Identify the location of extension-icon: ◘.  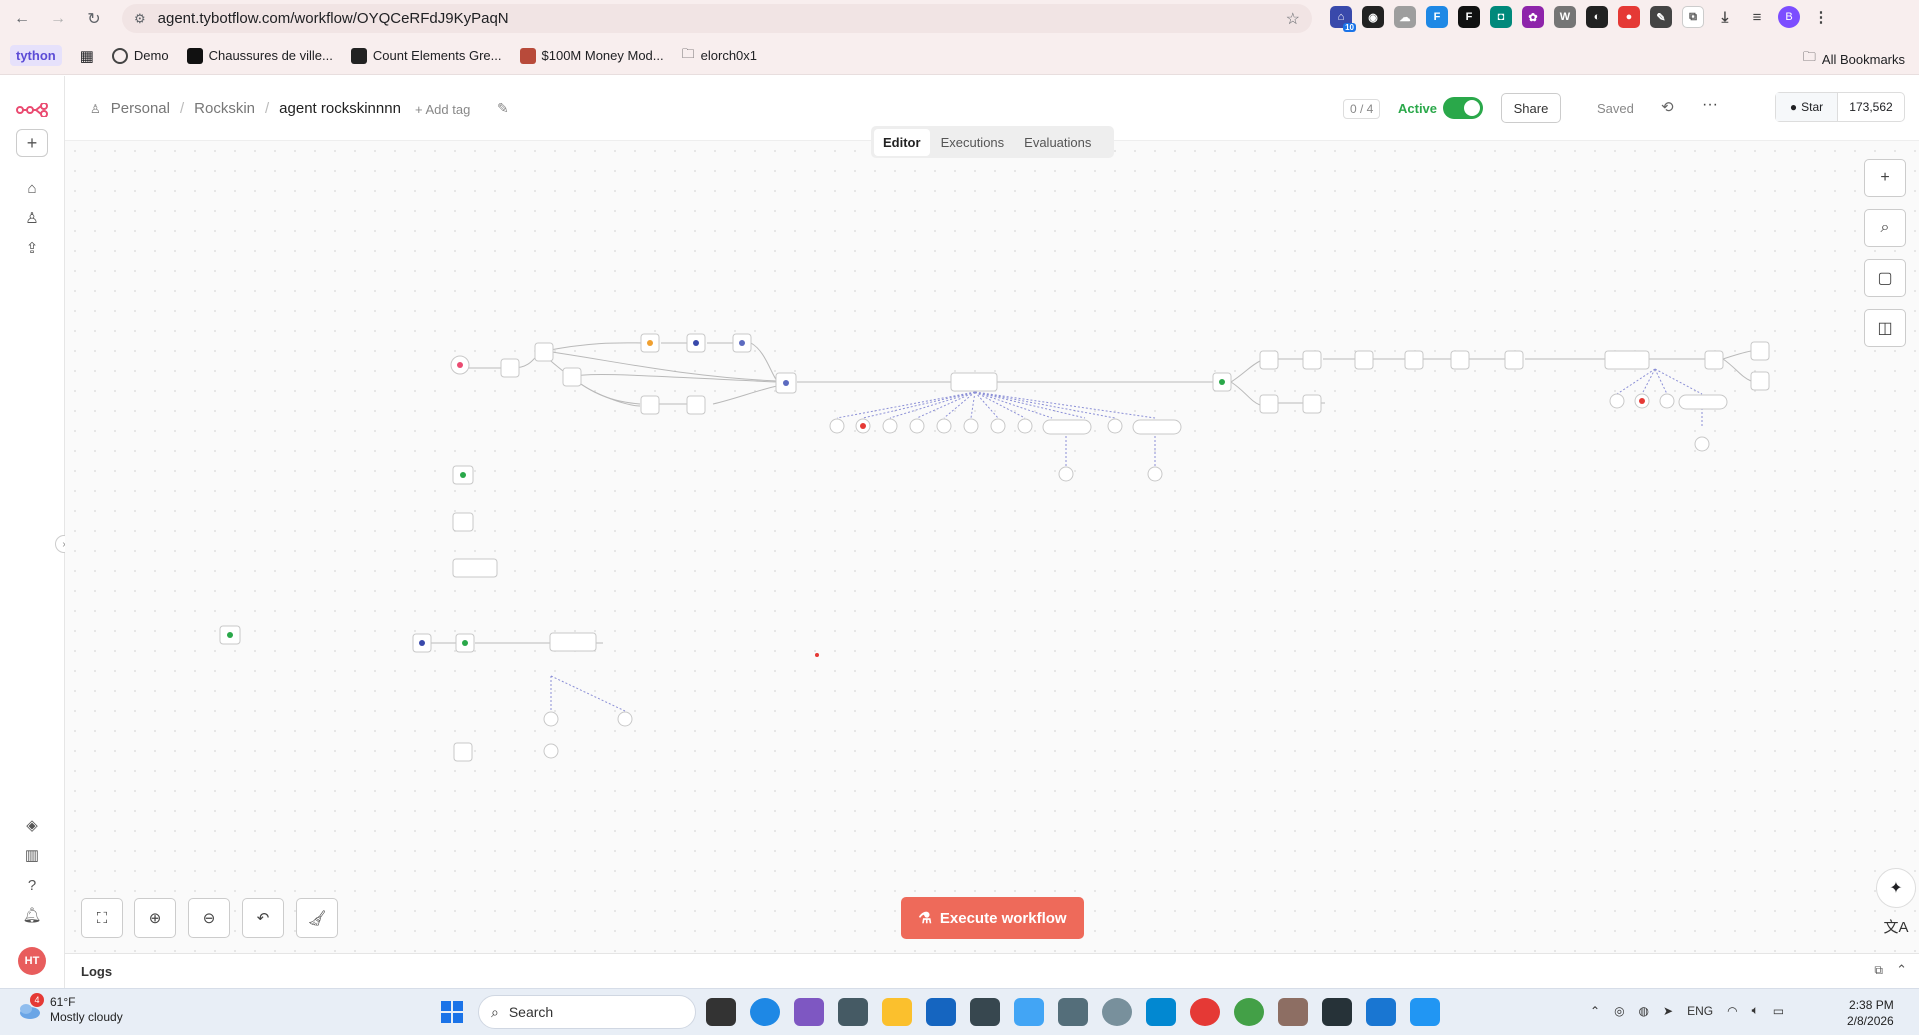
(1501, 17).